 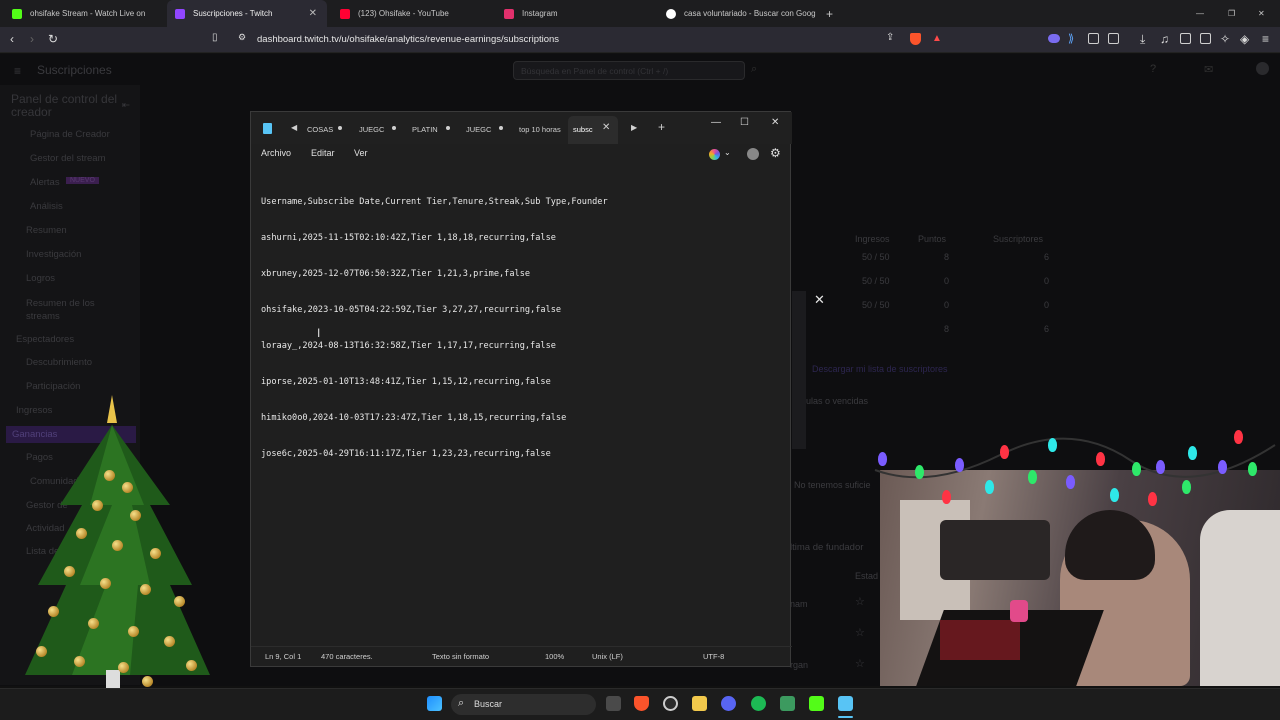 What do you see at coordinates (775, 153) in the screenshot?
I see `settings-gear-icon: ⚙` at bounding box center [775, 153].